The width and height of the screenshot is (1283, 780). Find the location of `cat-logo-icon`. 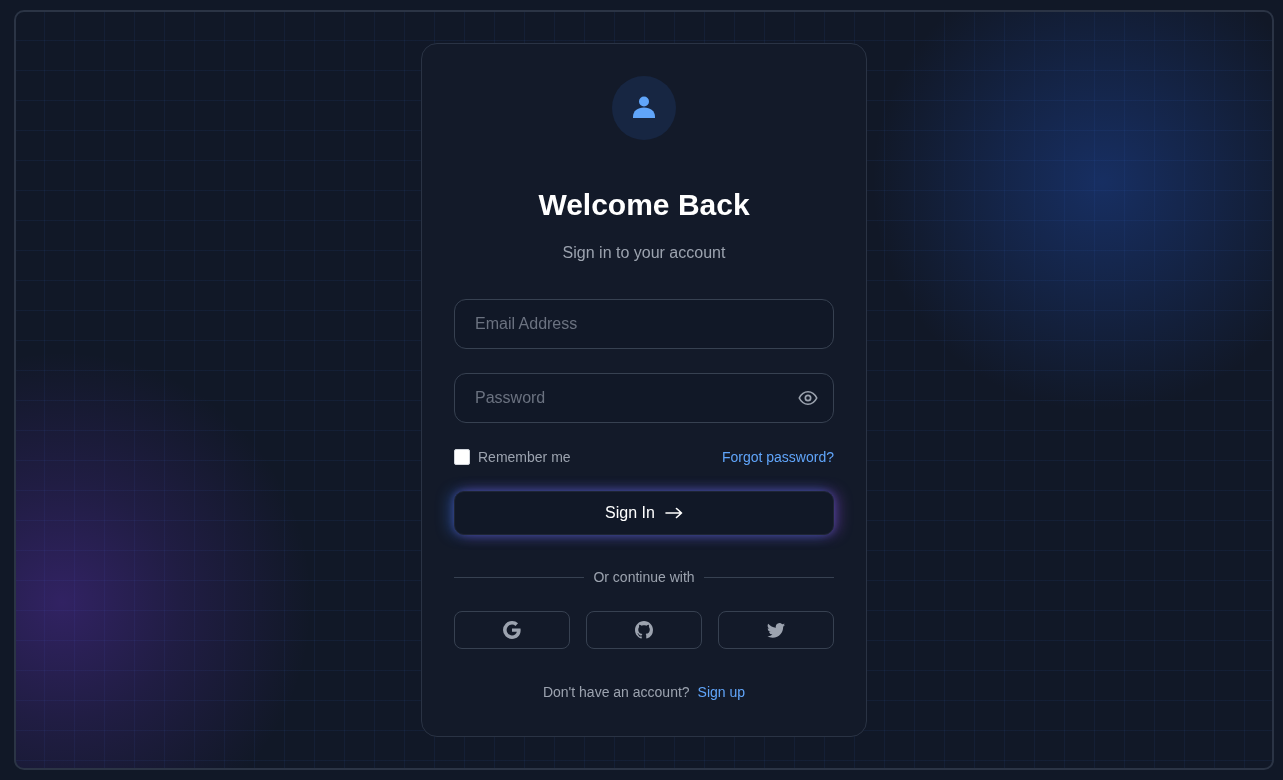

cat-logo-icon is located at coordinates (644, 630).